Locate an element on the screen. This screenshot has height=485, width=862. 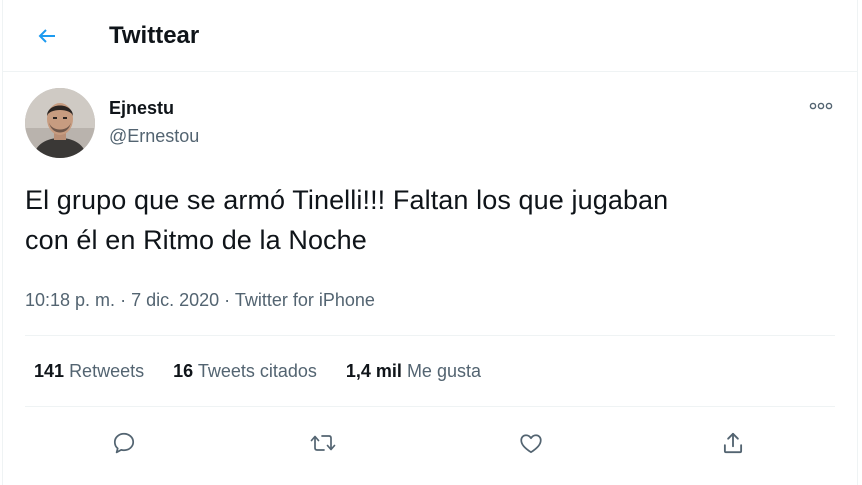
likes-label: Me gusta is located at coordinates (443, 371).